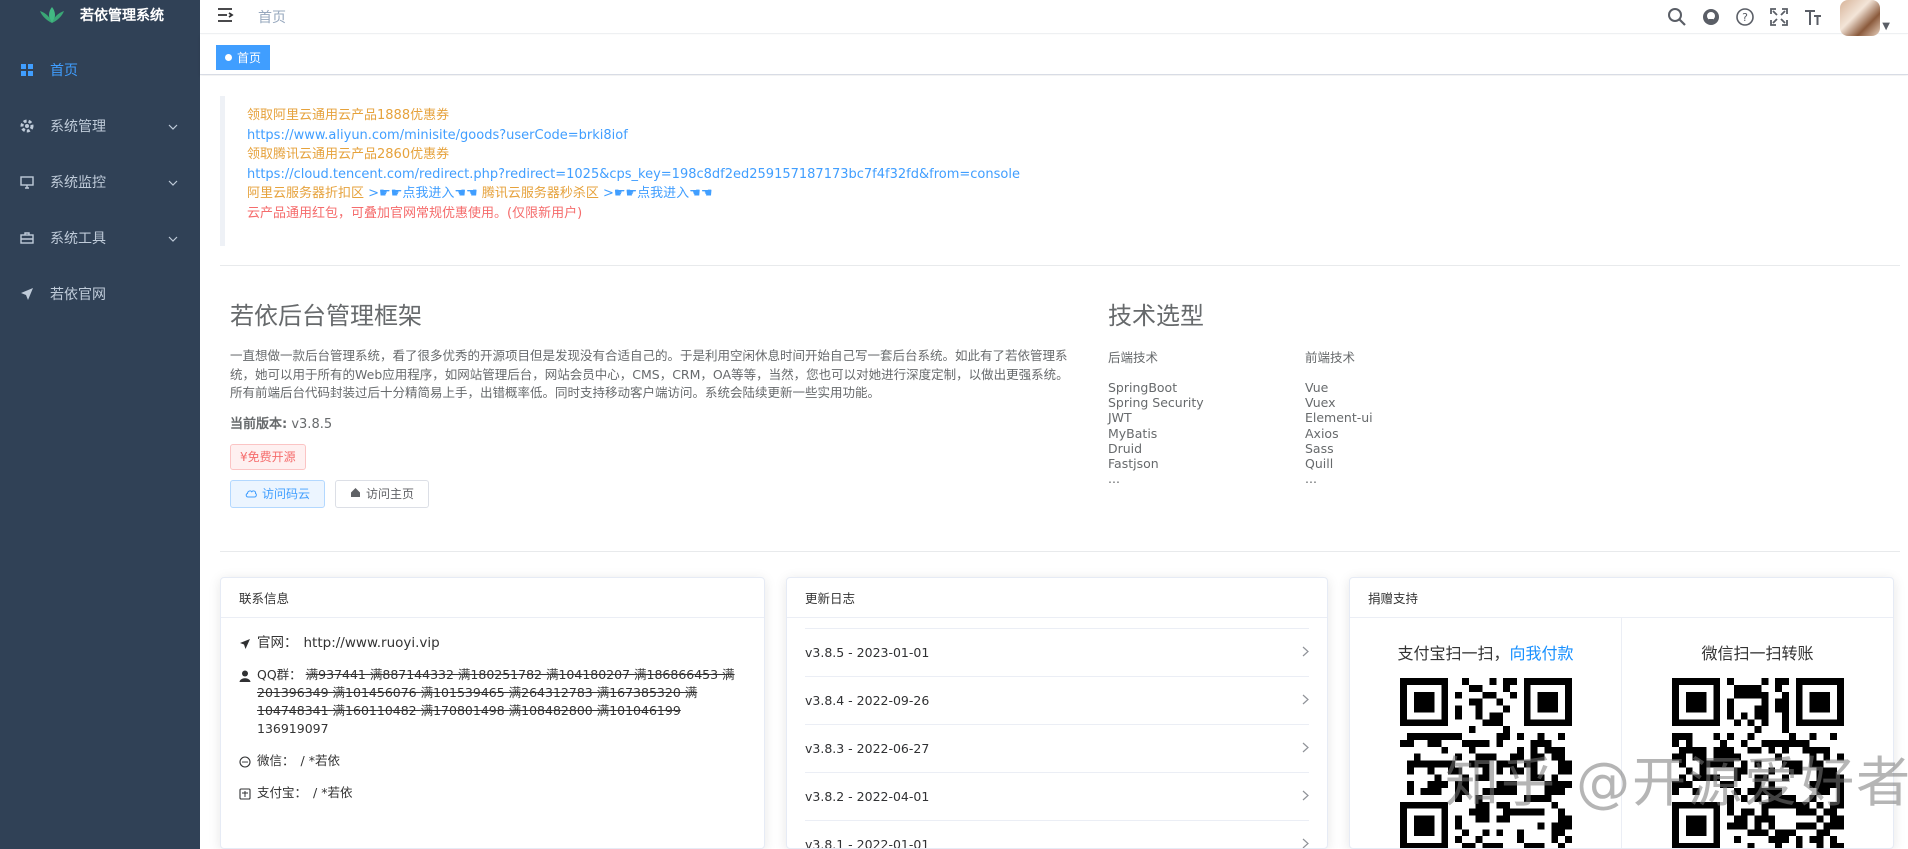  I want to click on list-item: Quill, so click(1319, 464).